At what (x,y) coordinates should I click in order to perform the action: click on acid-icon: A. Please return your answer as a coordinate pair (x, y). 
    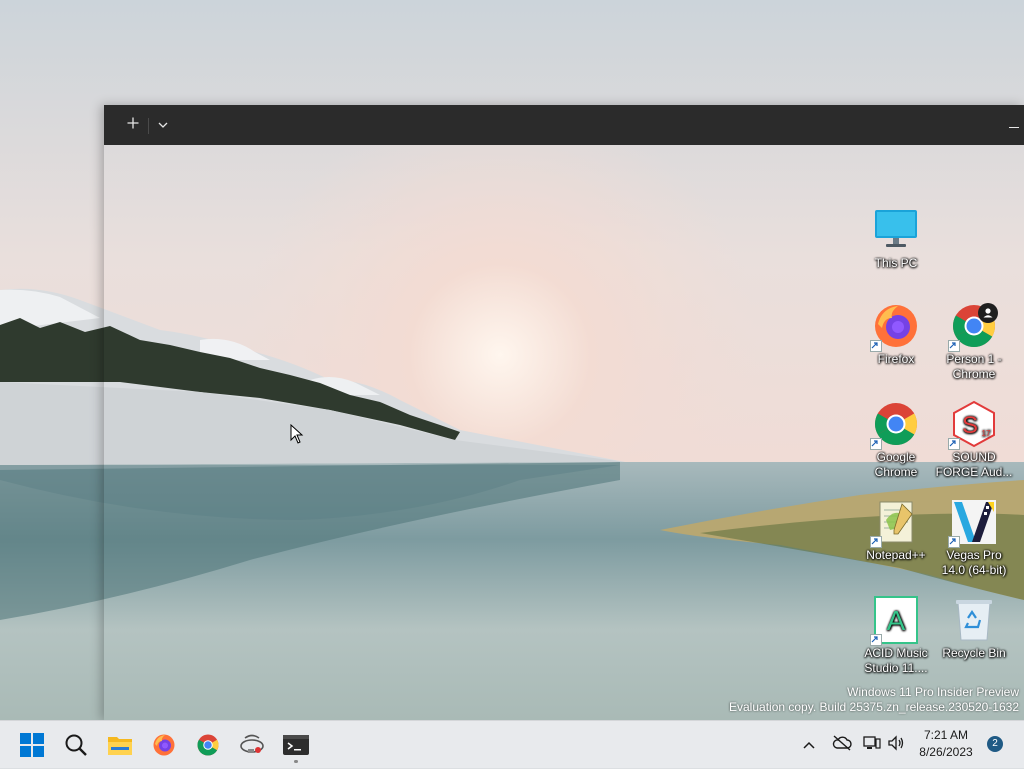
    Looking at the image, I should click on (895, 621).